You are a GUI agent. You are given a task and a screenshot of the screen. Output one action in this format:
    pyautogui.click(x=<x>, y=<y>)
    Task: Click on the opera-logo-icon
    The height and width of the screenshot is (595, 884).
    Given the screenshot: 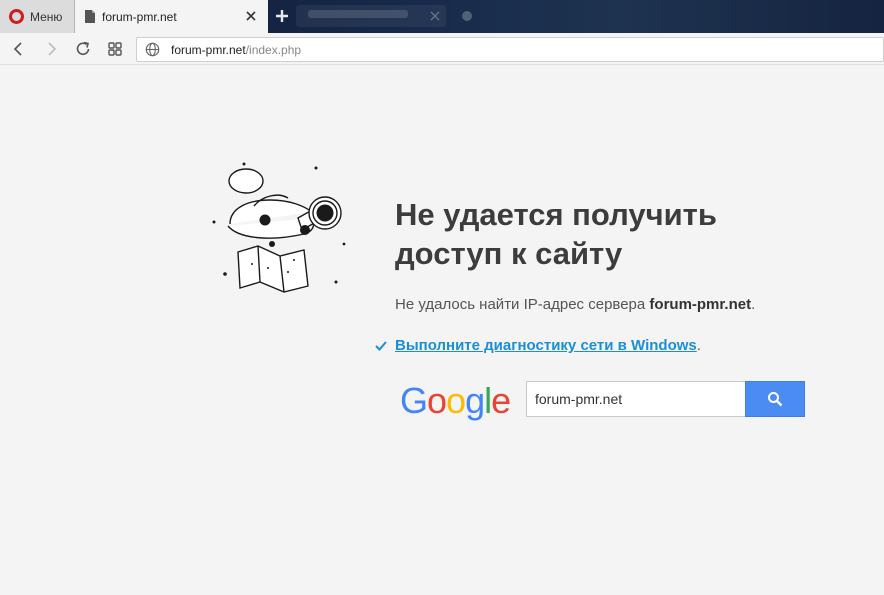 What is the action you would take?
    pyautogui.click(x=16, y=16)
    